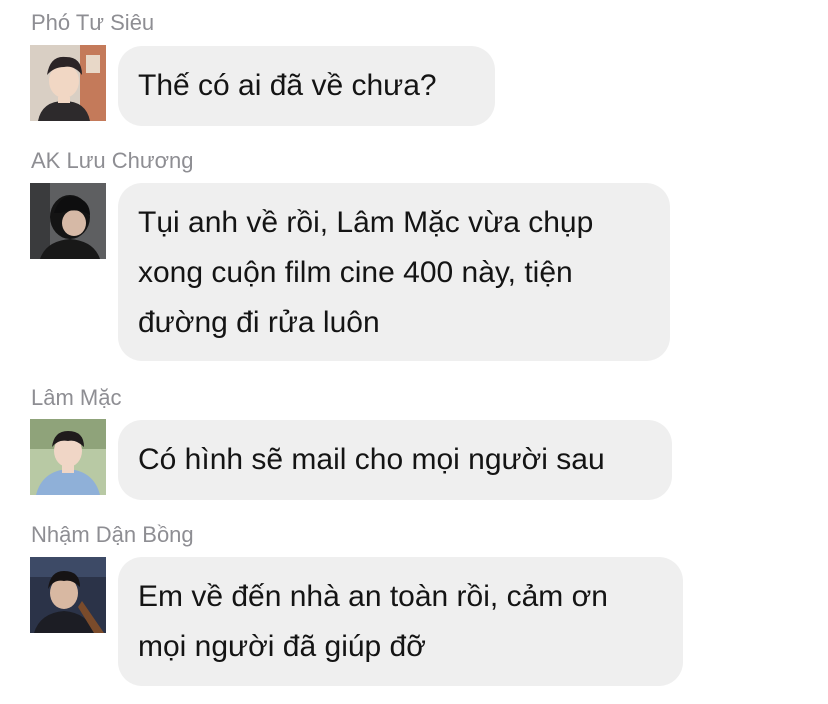 The height and width of the screenshot is (704, 828). I want to click on message-text: Thế có ai đã về chưa?, so click(287, 85).